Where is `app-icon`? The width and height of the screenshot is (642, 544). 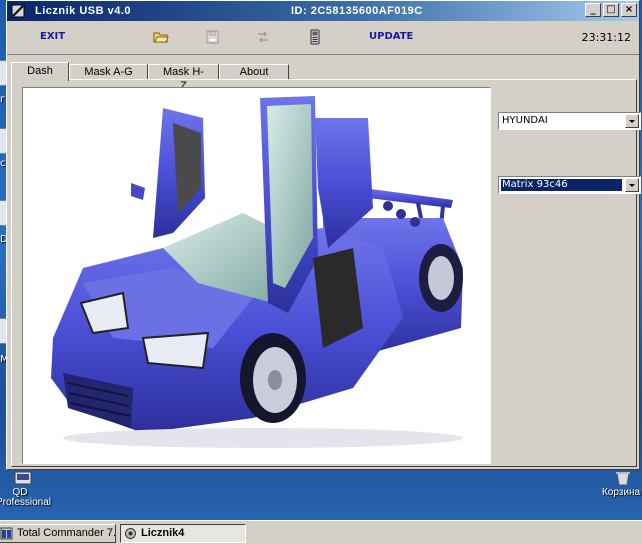 app-icon is located at coordinates (18, 11).